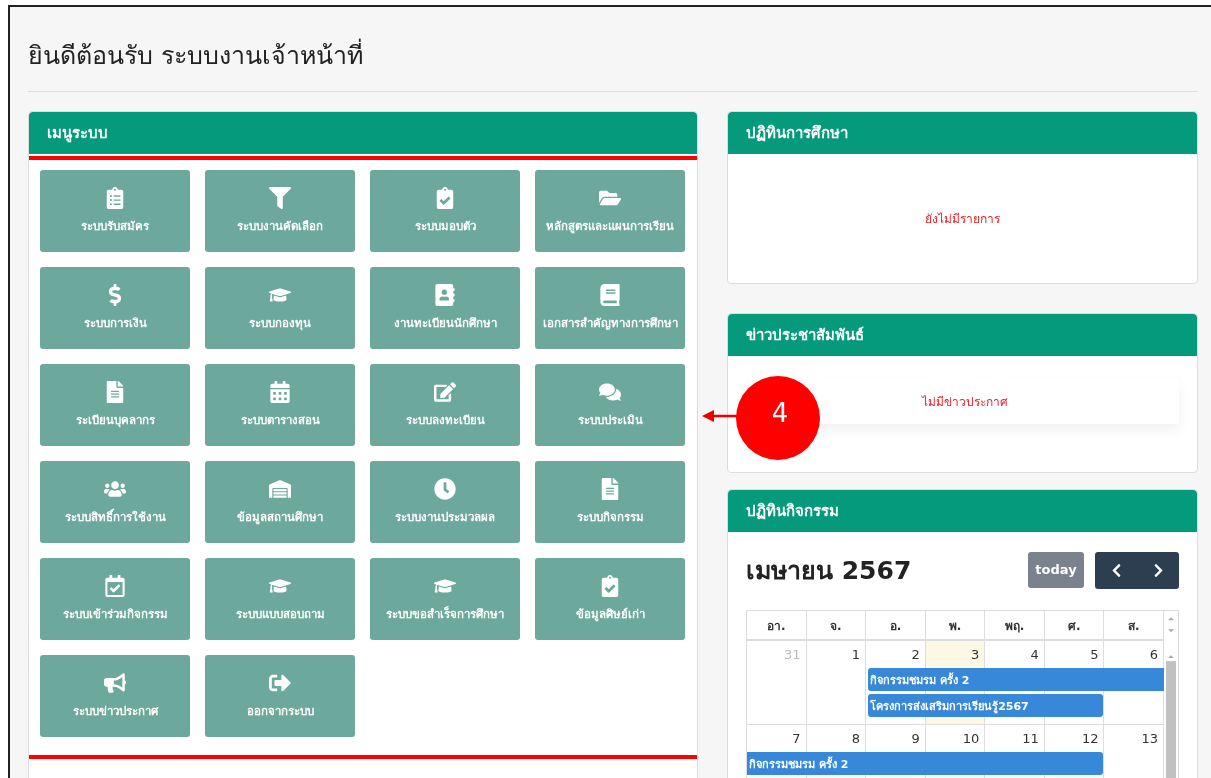  What do you see at coordinates (445, 211) in the screenshot?
I see `menu-tile: ระบบมอบตัว` at bounding box center [445, 211].